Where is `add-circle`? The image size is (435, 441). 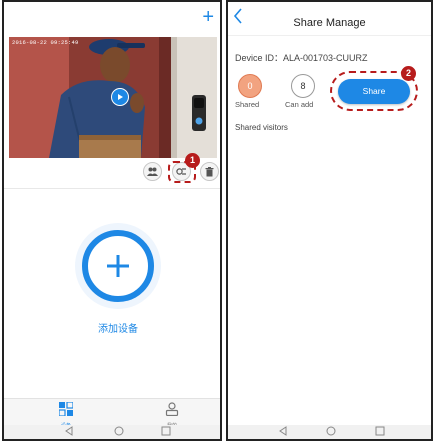
add-circle is located at coordinates (118, 266).